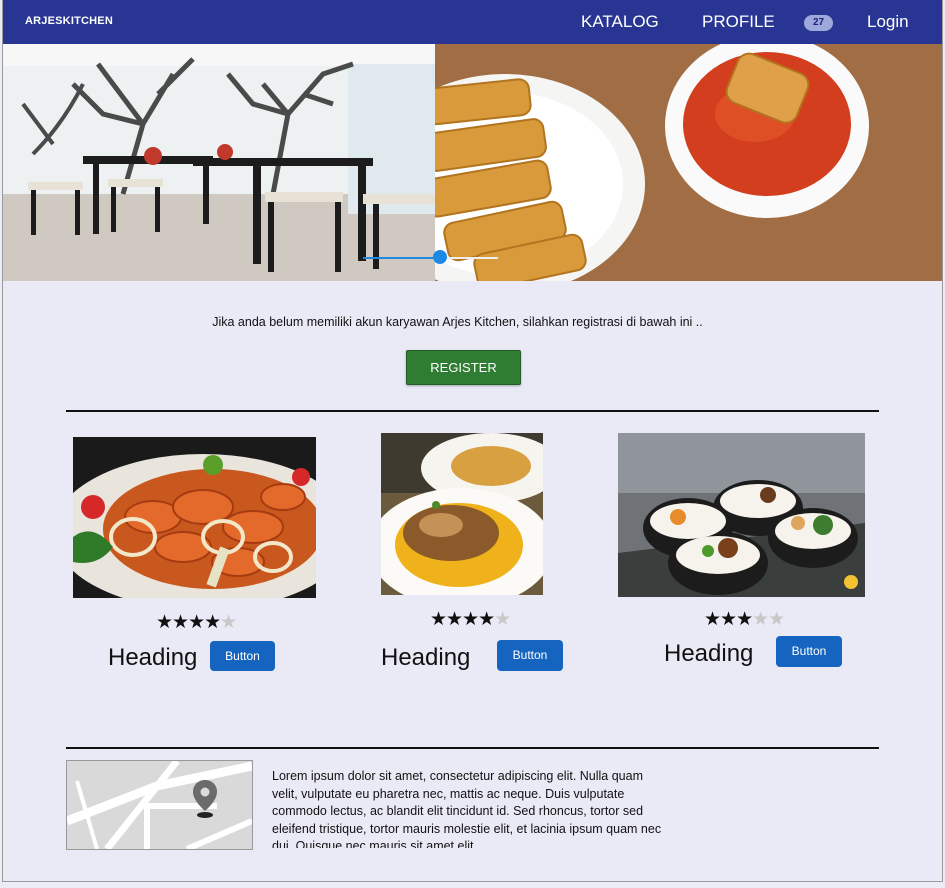  Describe the element at coordinates (462, 514) in the screenshot. I see `rice-plate-photo` at that location.